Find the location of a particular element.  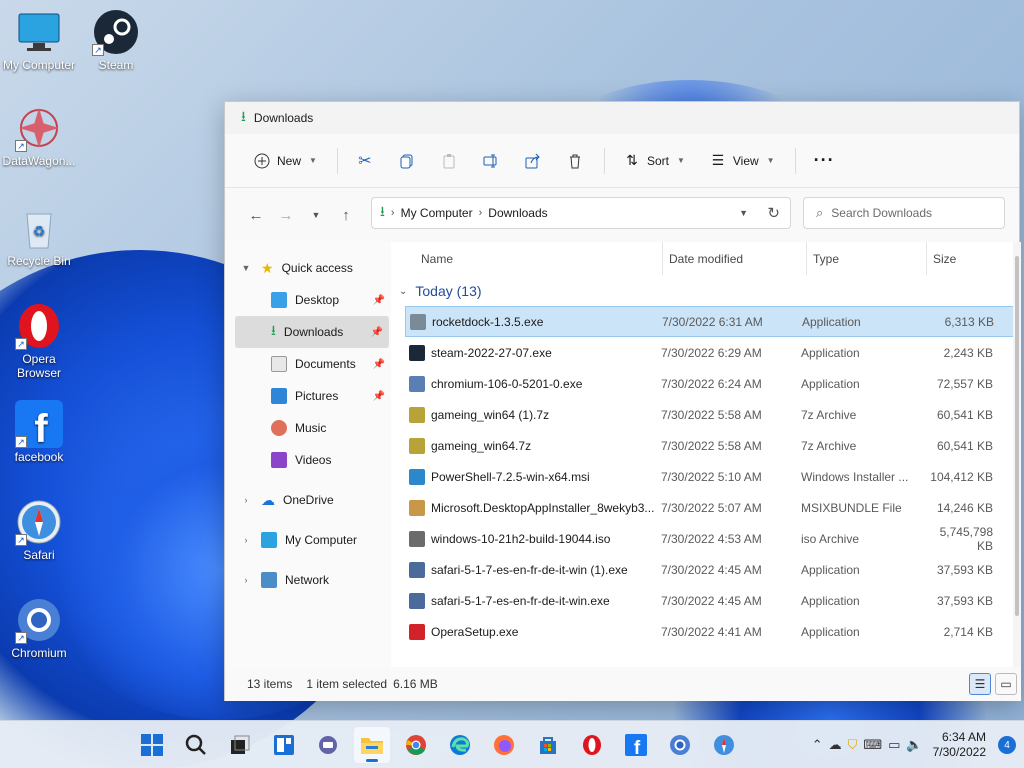

column-header-name: Name is located at coordinates (527, 258).